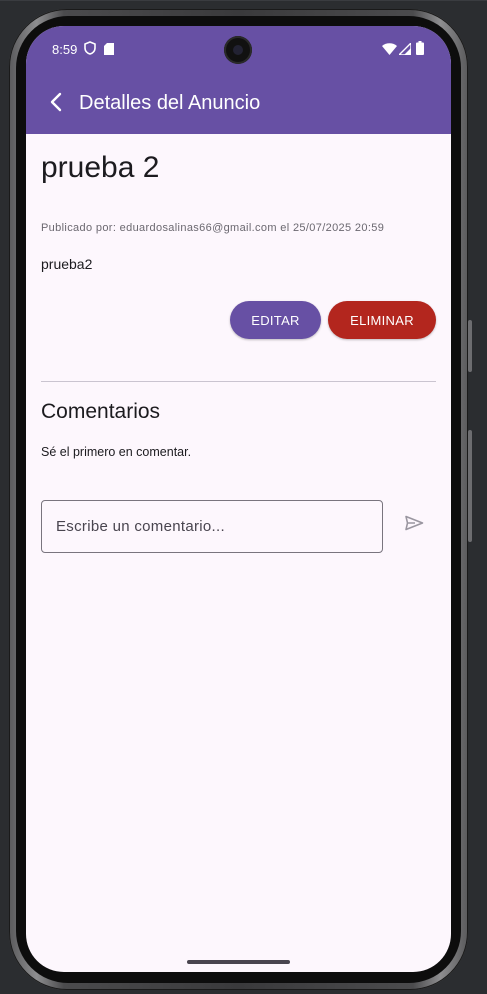  I want to click on toolbar: Detalles del Anuncio, so click(238, 104).